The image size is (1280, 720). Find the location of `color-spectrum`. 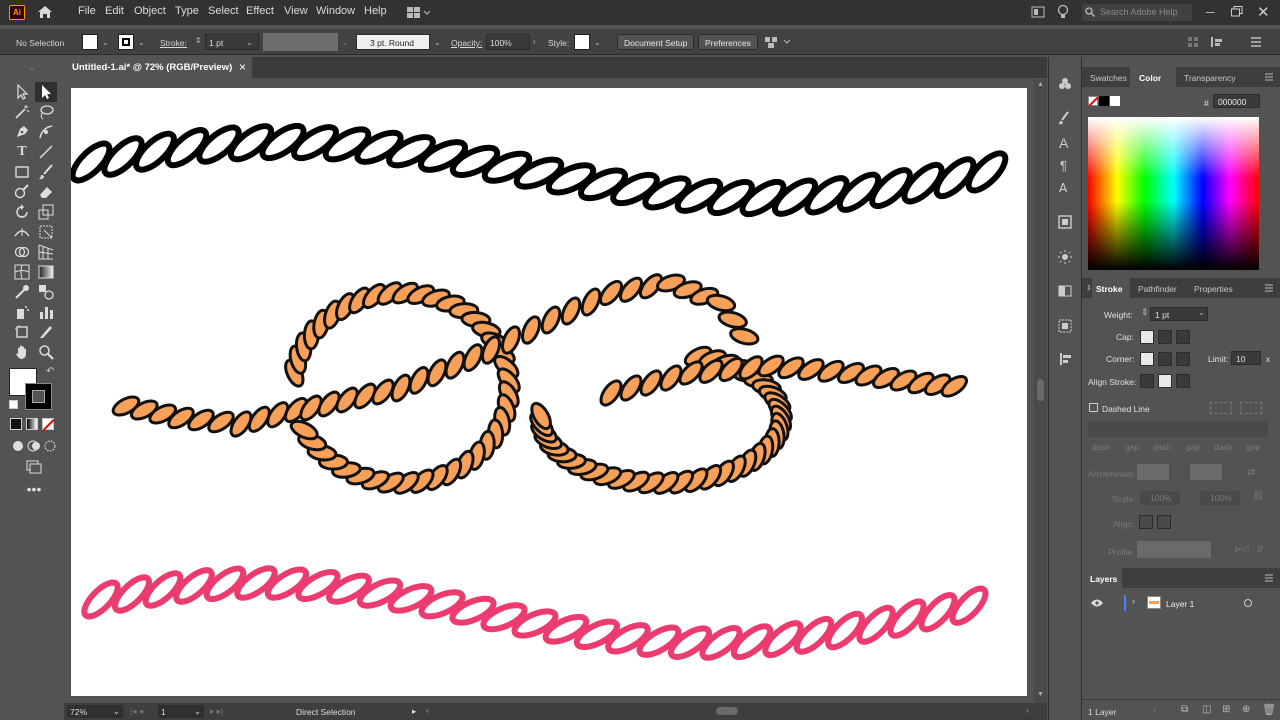

color-spectrum is located at coordinates (1173, 193).